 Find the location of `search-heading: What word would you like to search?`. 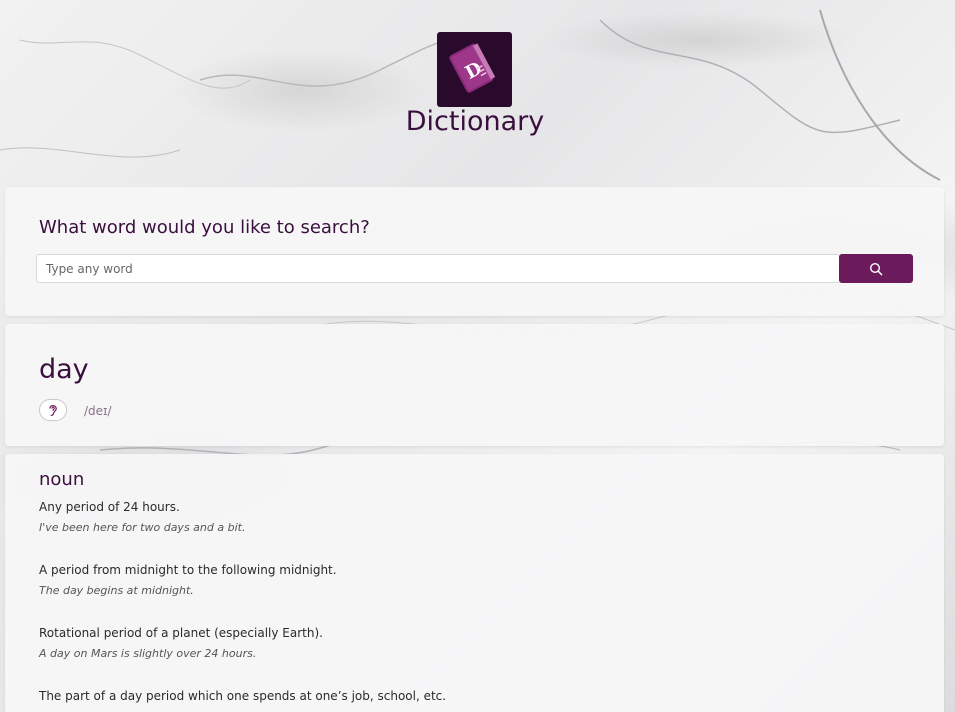

search-heading: What word would you like to search? is located at coordinates (204, 227).